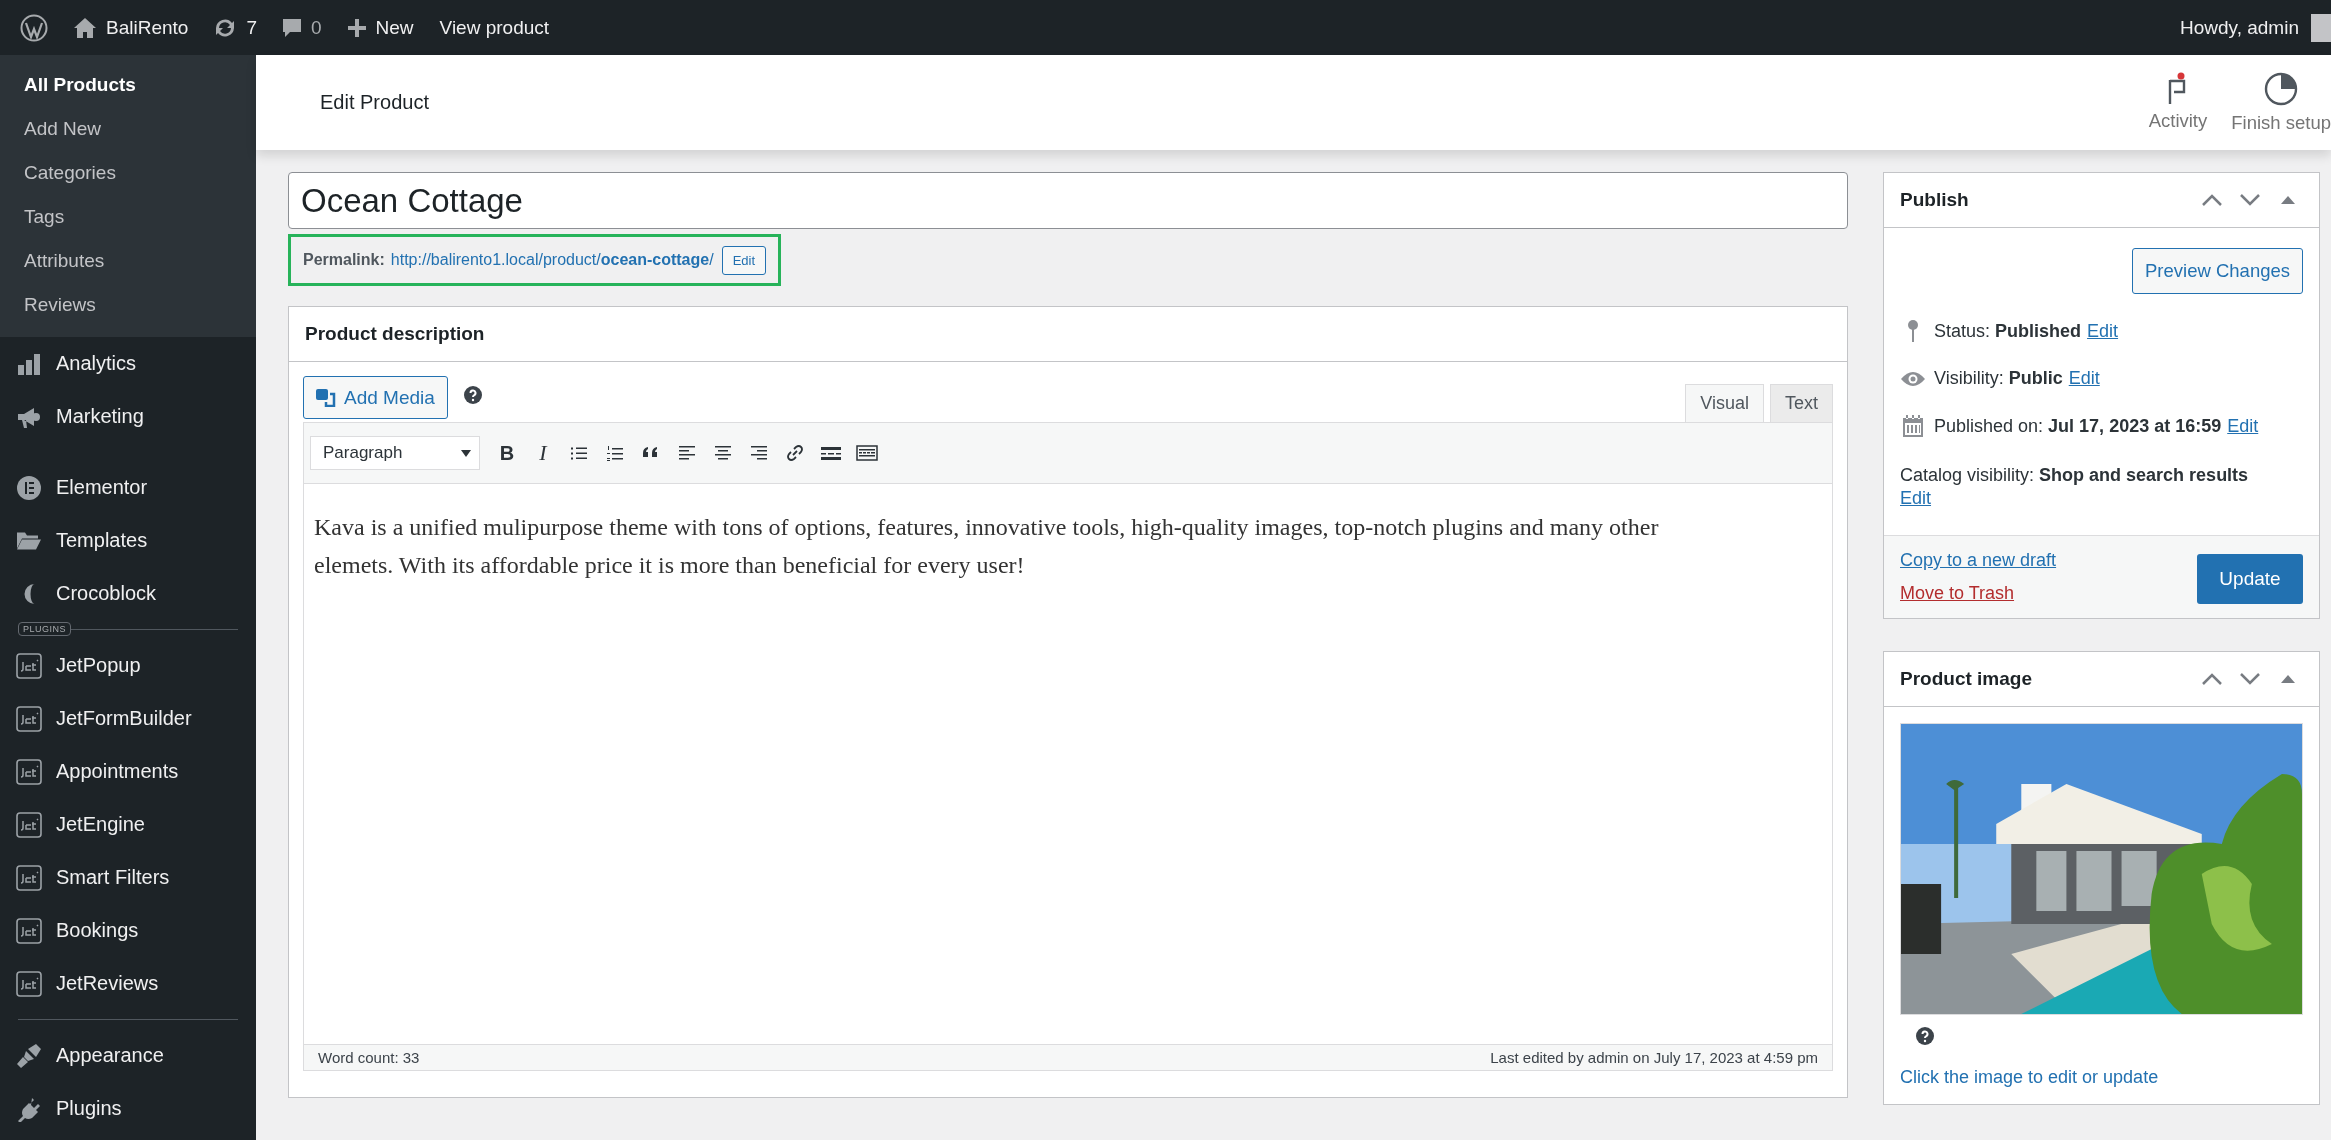  I want to click on sidebar-item: Analytics, so click(128, 363).